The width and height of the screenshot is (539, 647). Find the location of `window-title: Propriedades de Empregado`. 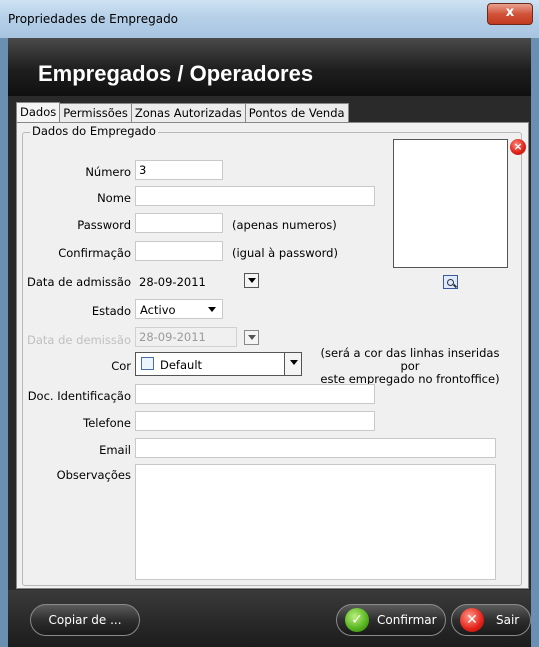

window-title: Propriedades de Empregado is located at coordinates (93, 19).